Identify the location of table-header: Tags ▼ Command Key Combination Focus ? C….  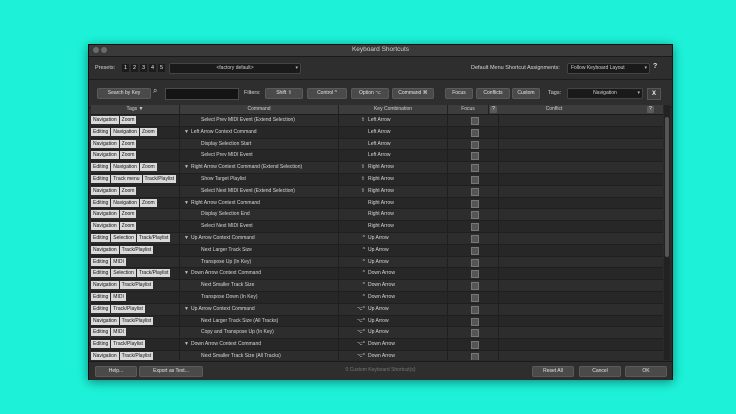
(377, 110).